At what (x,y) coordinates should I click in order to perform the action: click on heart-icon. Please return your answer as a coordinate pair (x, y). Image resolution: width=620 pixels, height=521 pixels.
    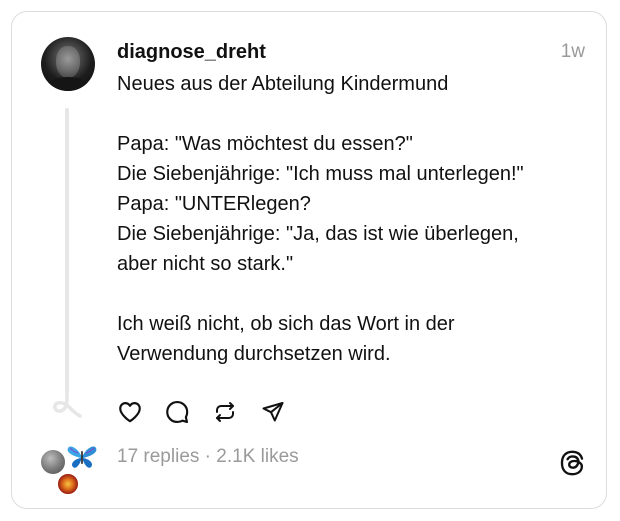
    Looking at the image, I should click on (130, 412).